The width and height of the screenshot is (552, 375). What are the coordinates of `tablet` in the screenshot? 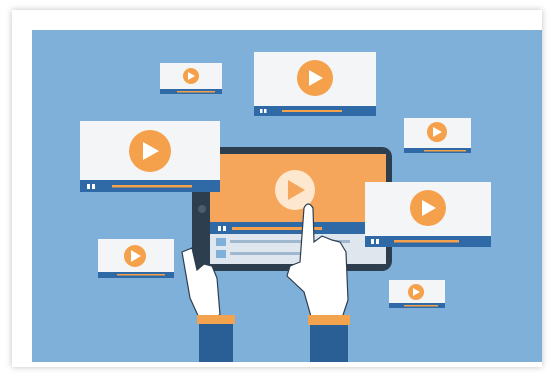 It's located at (292, 209).